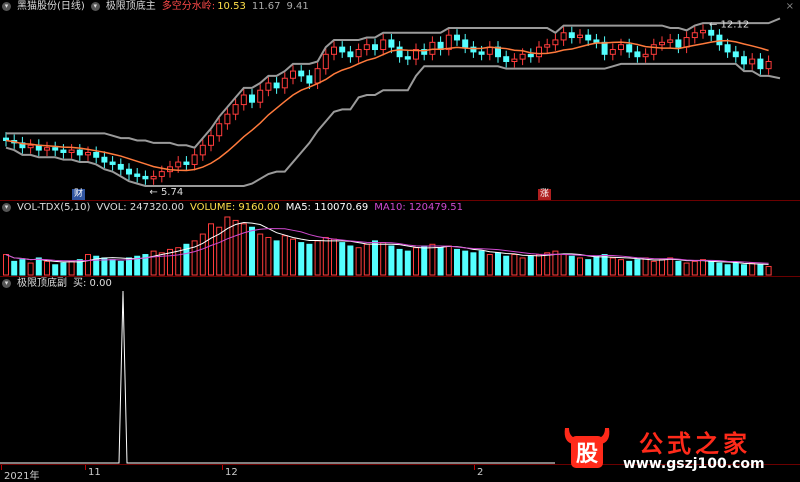  I want to click on time-tick: 11, so click(93, 471).